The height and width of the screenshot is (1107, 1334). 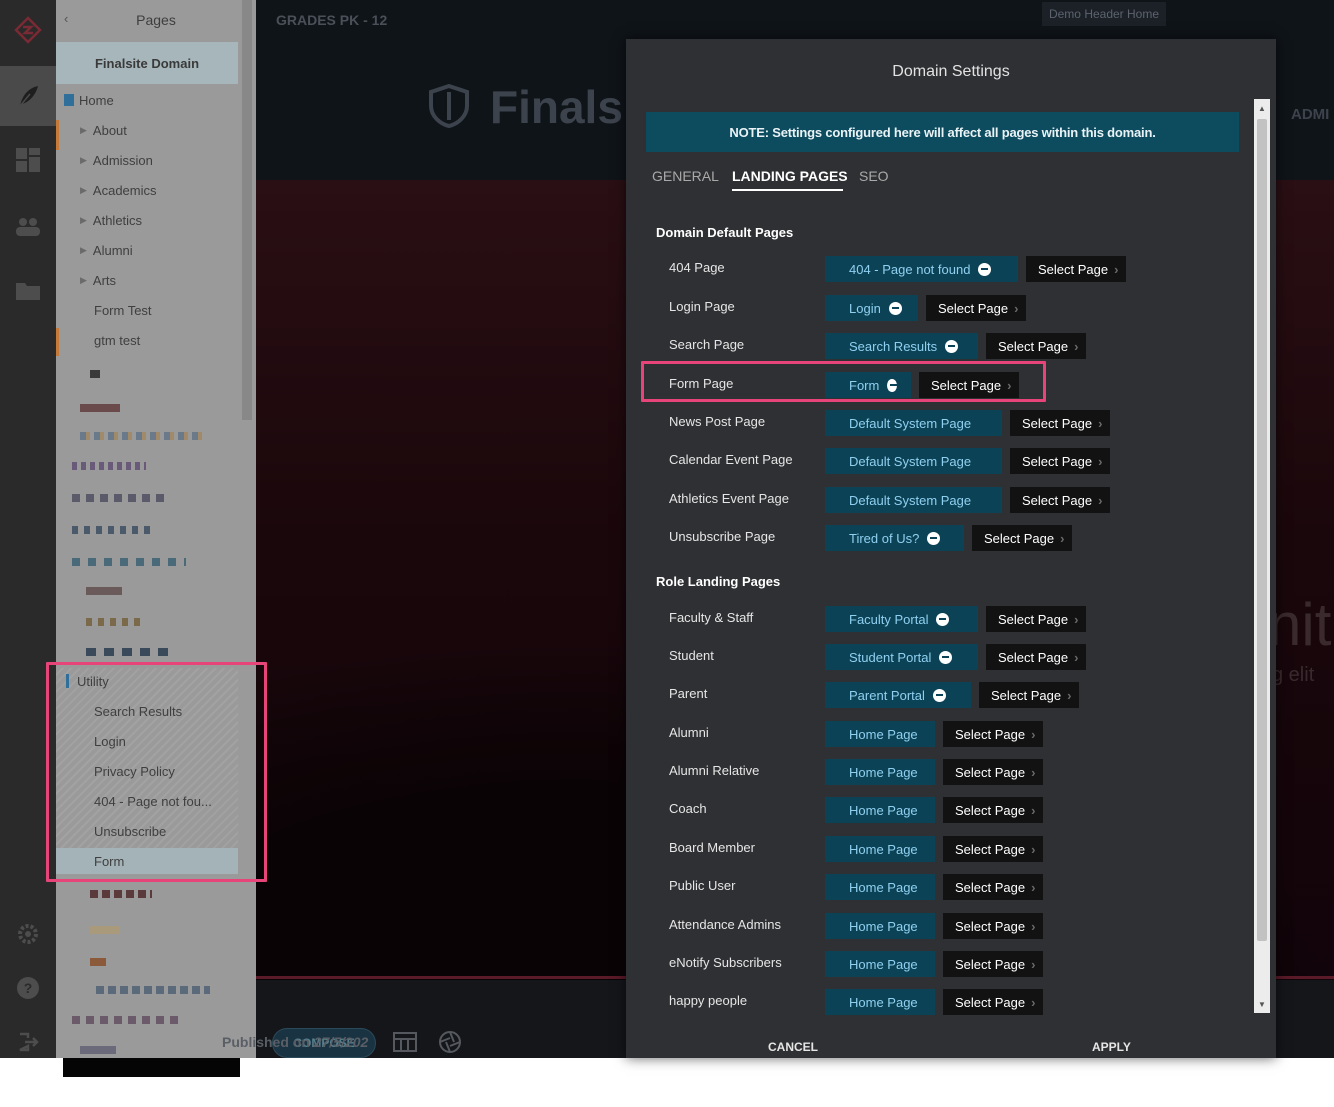 I want to click on published-status: Published on 27/5/202, so click(x=295, y=1042).